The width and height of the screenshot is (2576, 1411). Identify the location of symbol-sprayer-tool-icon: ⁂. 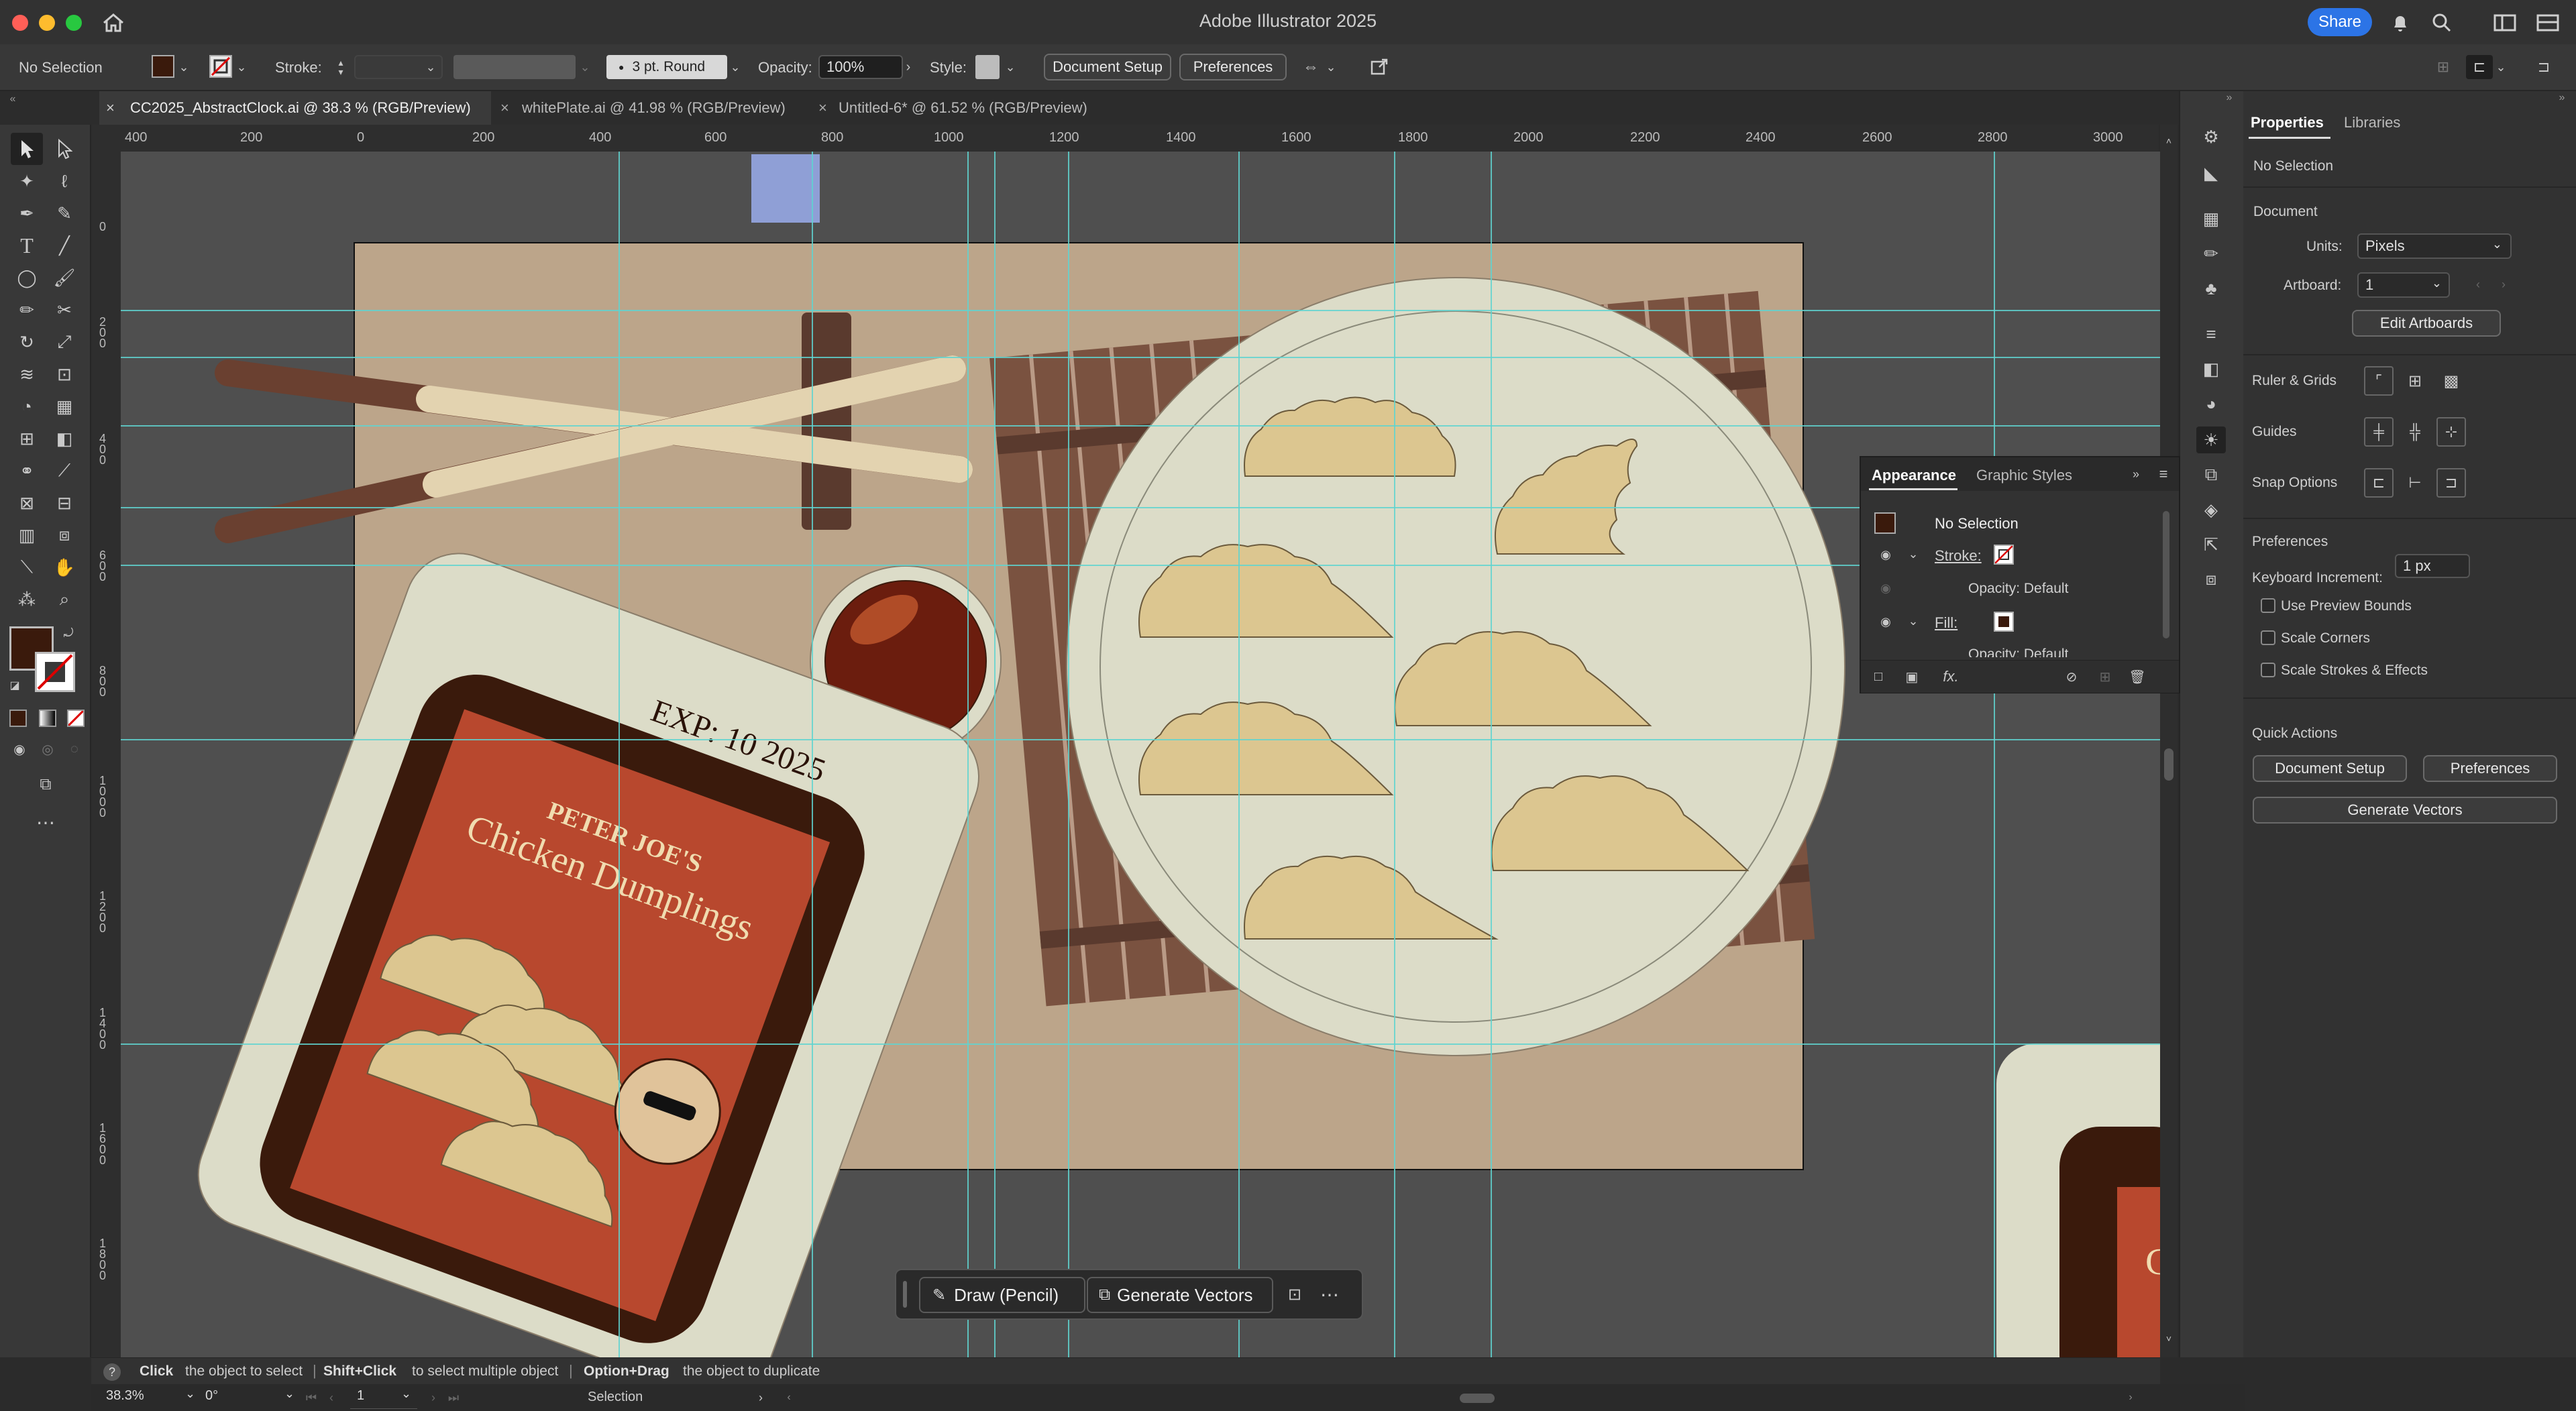
(27, 599).